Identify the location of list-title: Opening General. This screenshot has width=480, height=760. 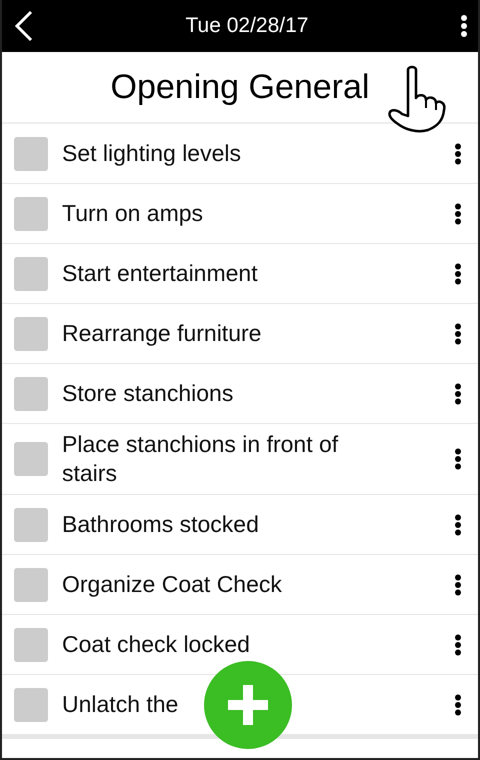
(240, 87).